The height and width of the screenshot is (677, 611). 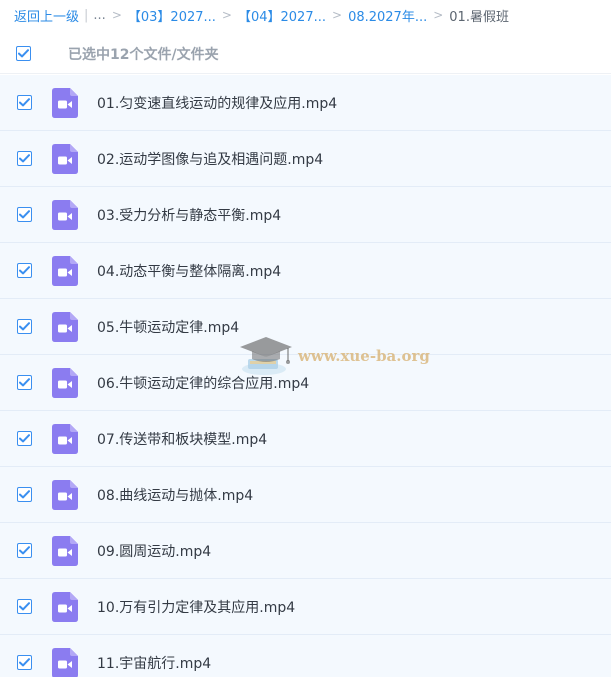 I want to click on file-row: 06.牛顿运动定律的综合应用.mp4, so click(x=305, y=383).